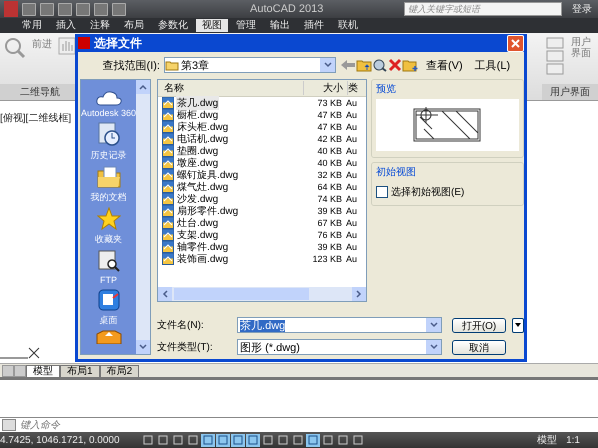 The image size is (598, 448). I want to click on ribbon-tab: 参数化, so click(173, 25).